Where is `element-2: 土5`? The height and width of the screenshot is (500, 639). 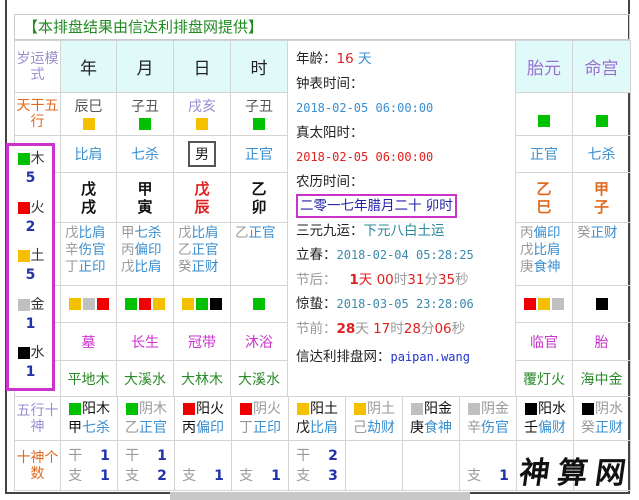 element-2: 土5 is located at coordinates (30, 267).